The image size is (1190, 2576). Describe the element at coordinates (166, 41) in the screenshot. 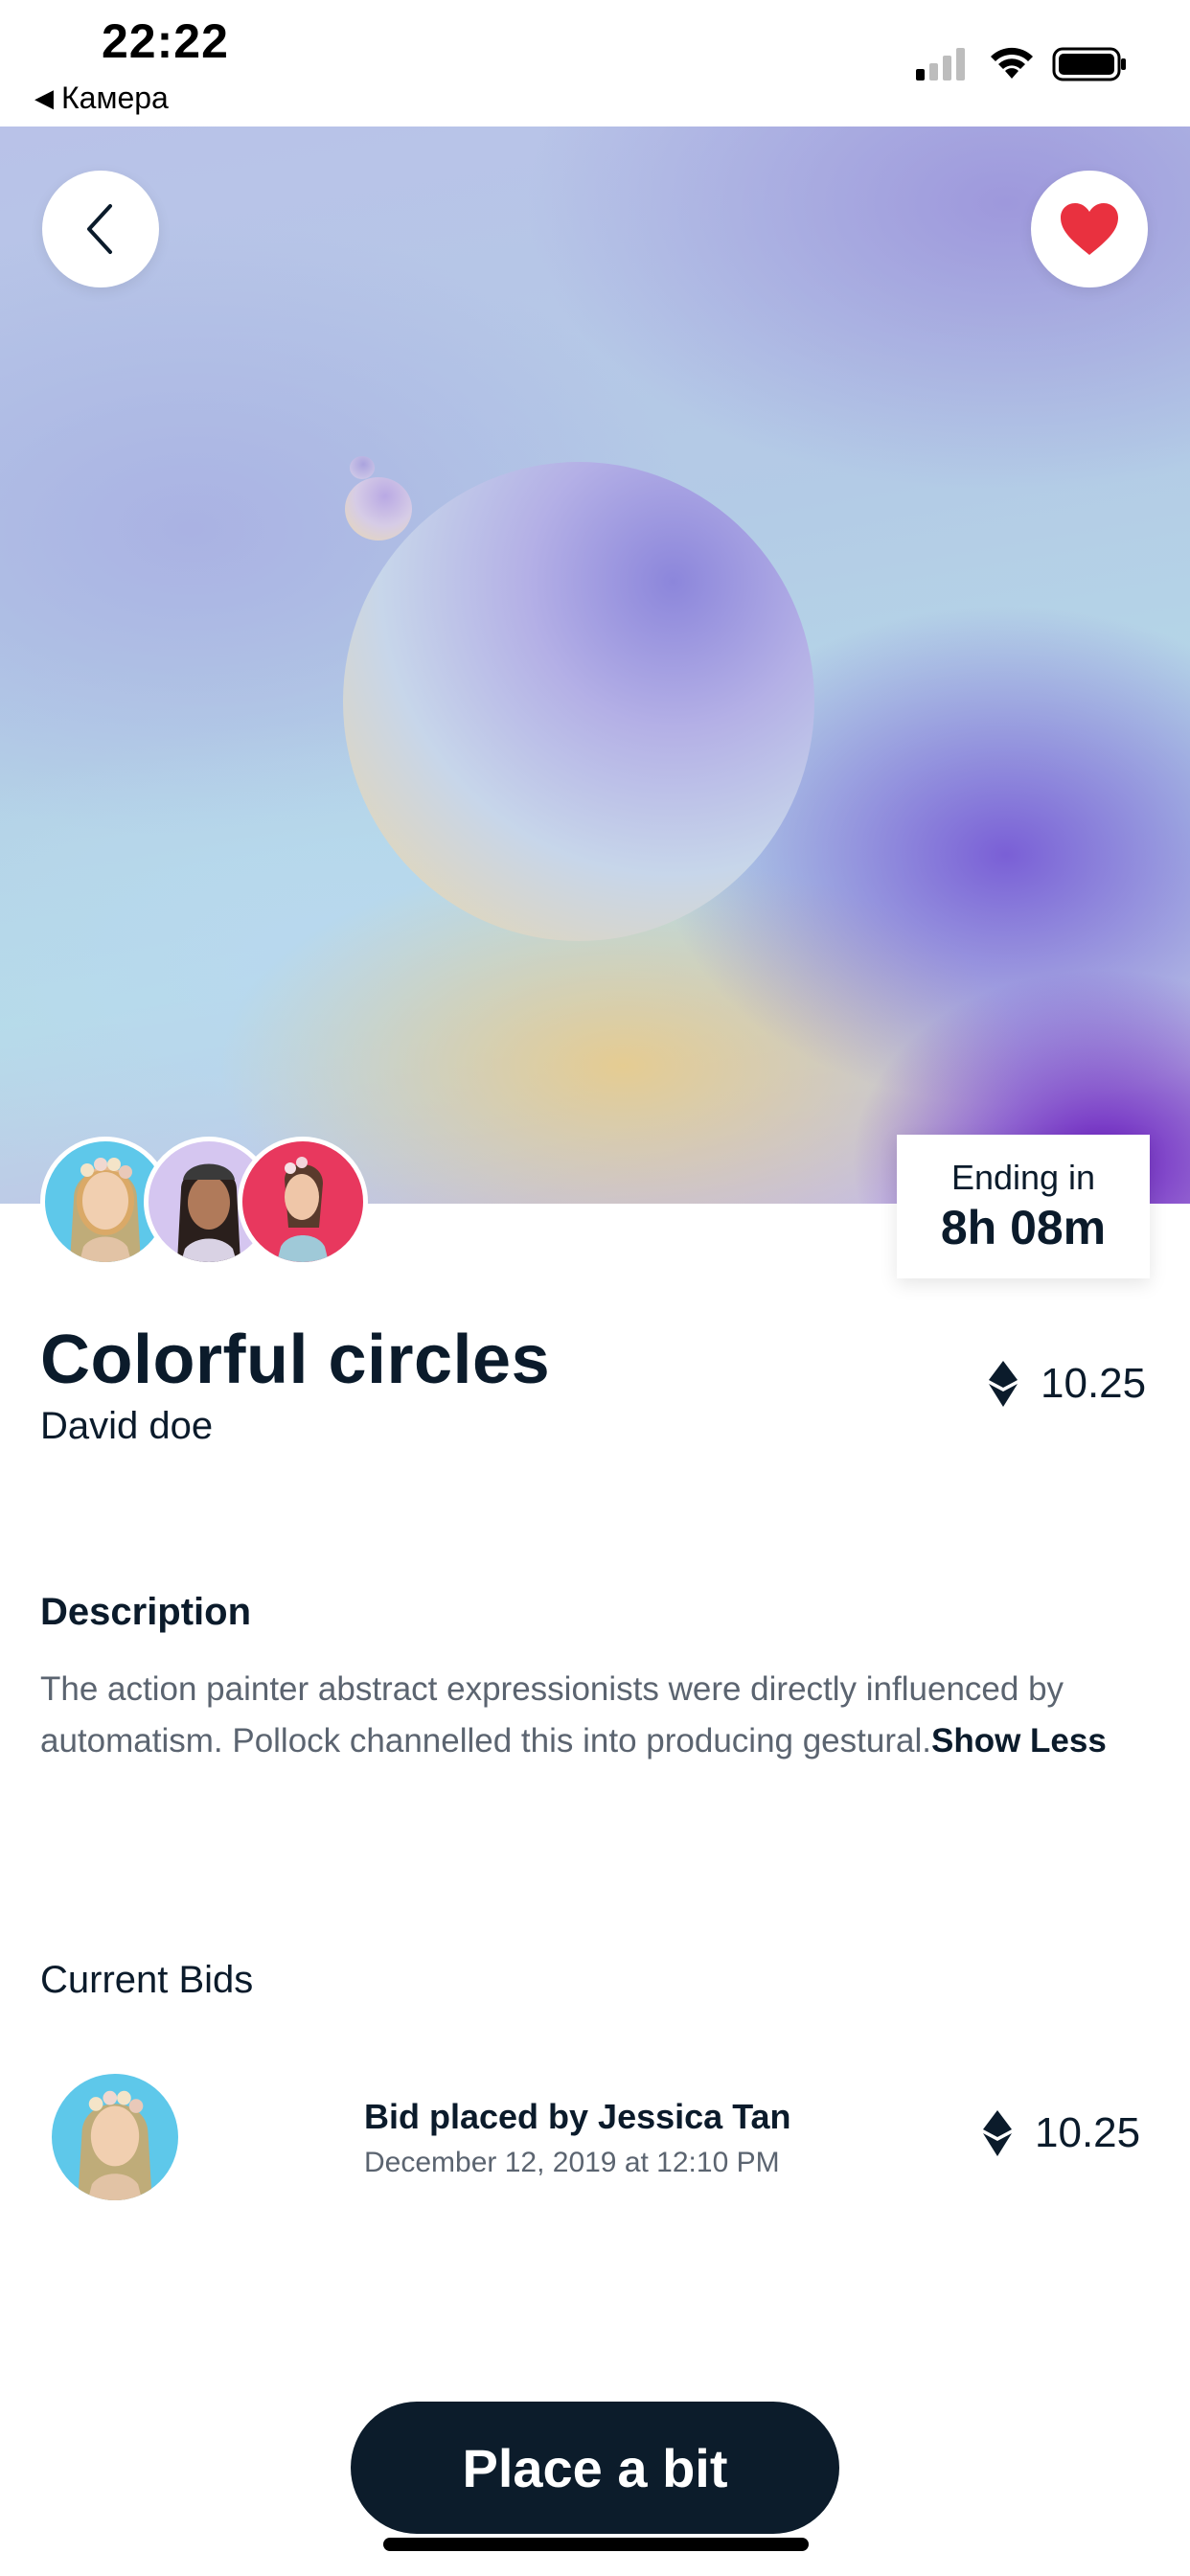

I see `status-time: 22:22` at that location.